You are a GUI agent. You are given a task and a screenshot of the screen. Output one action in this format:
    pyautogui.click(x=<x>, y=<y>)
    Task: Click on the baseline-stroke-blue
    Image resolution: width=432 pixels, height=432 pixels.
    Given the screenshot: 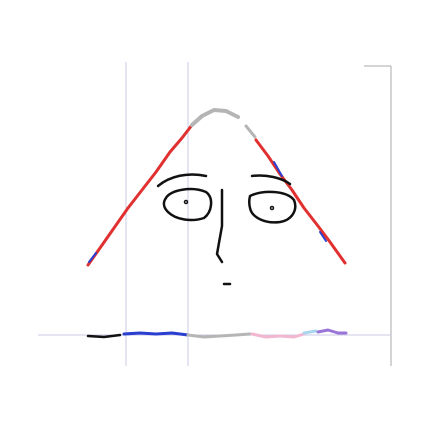 What is the action you would take?
    pyautogui.click(x=156, y=334)
    